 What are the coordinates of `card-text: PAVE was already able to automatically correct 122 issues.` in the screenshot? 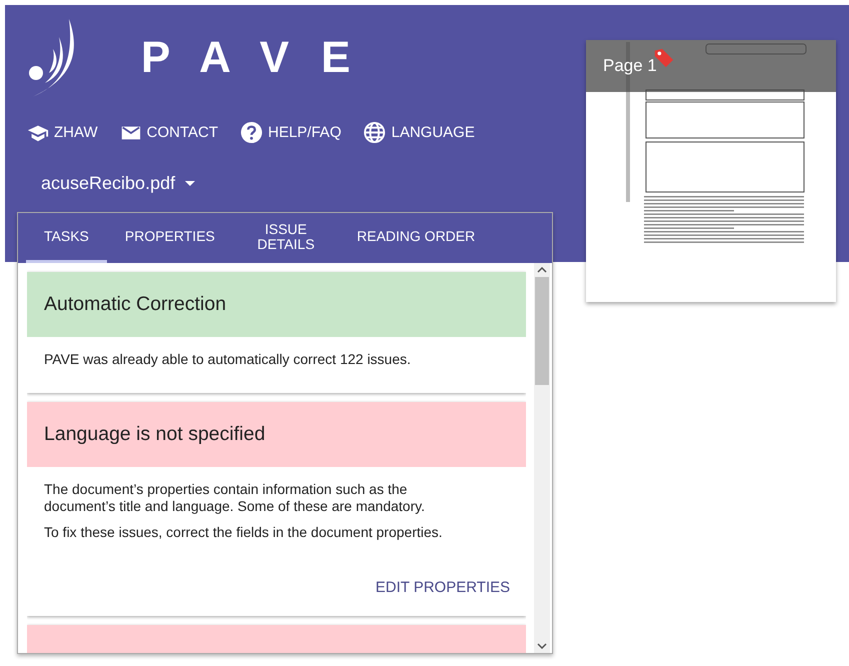 It's located at (228, 359).